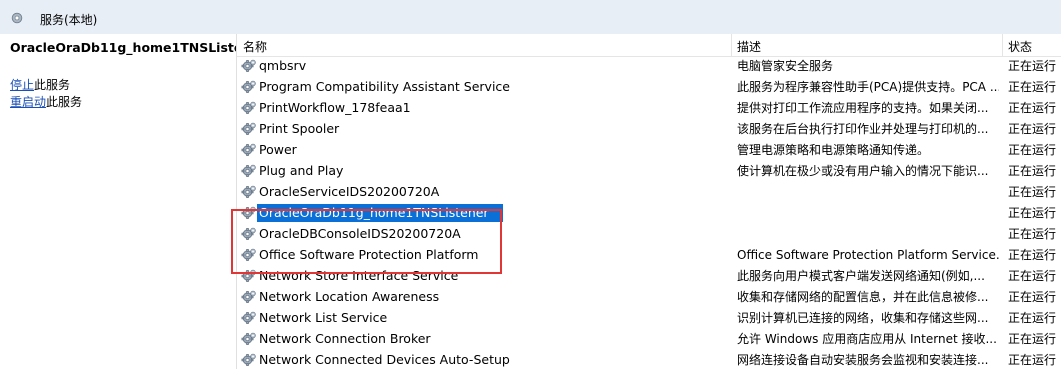 The height and width of the screenshot is (371, 1061). I want to click on header-bar: 服务(本地), so click(530, 17).